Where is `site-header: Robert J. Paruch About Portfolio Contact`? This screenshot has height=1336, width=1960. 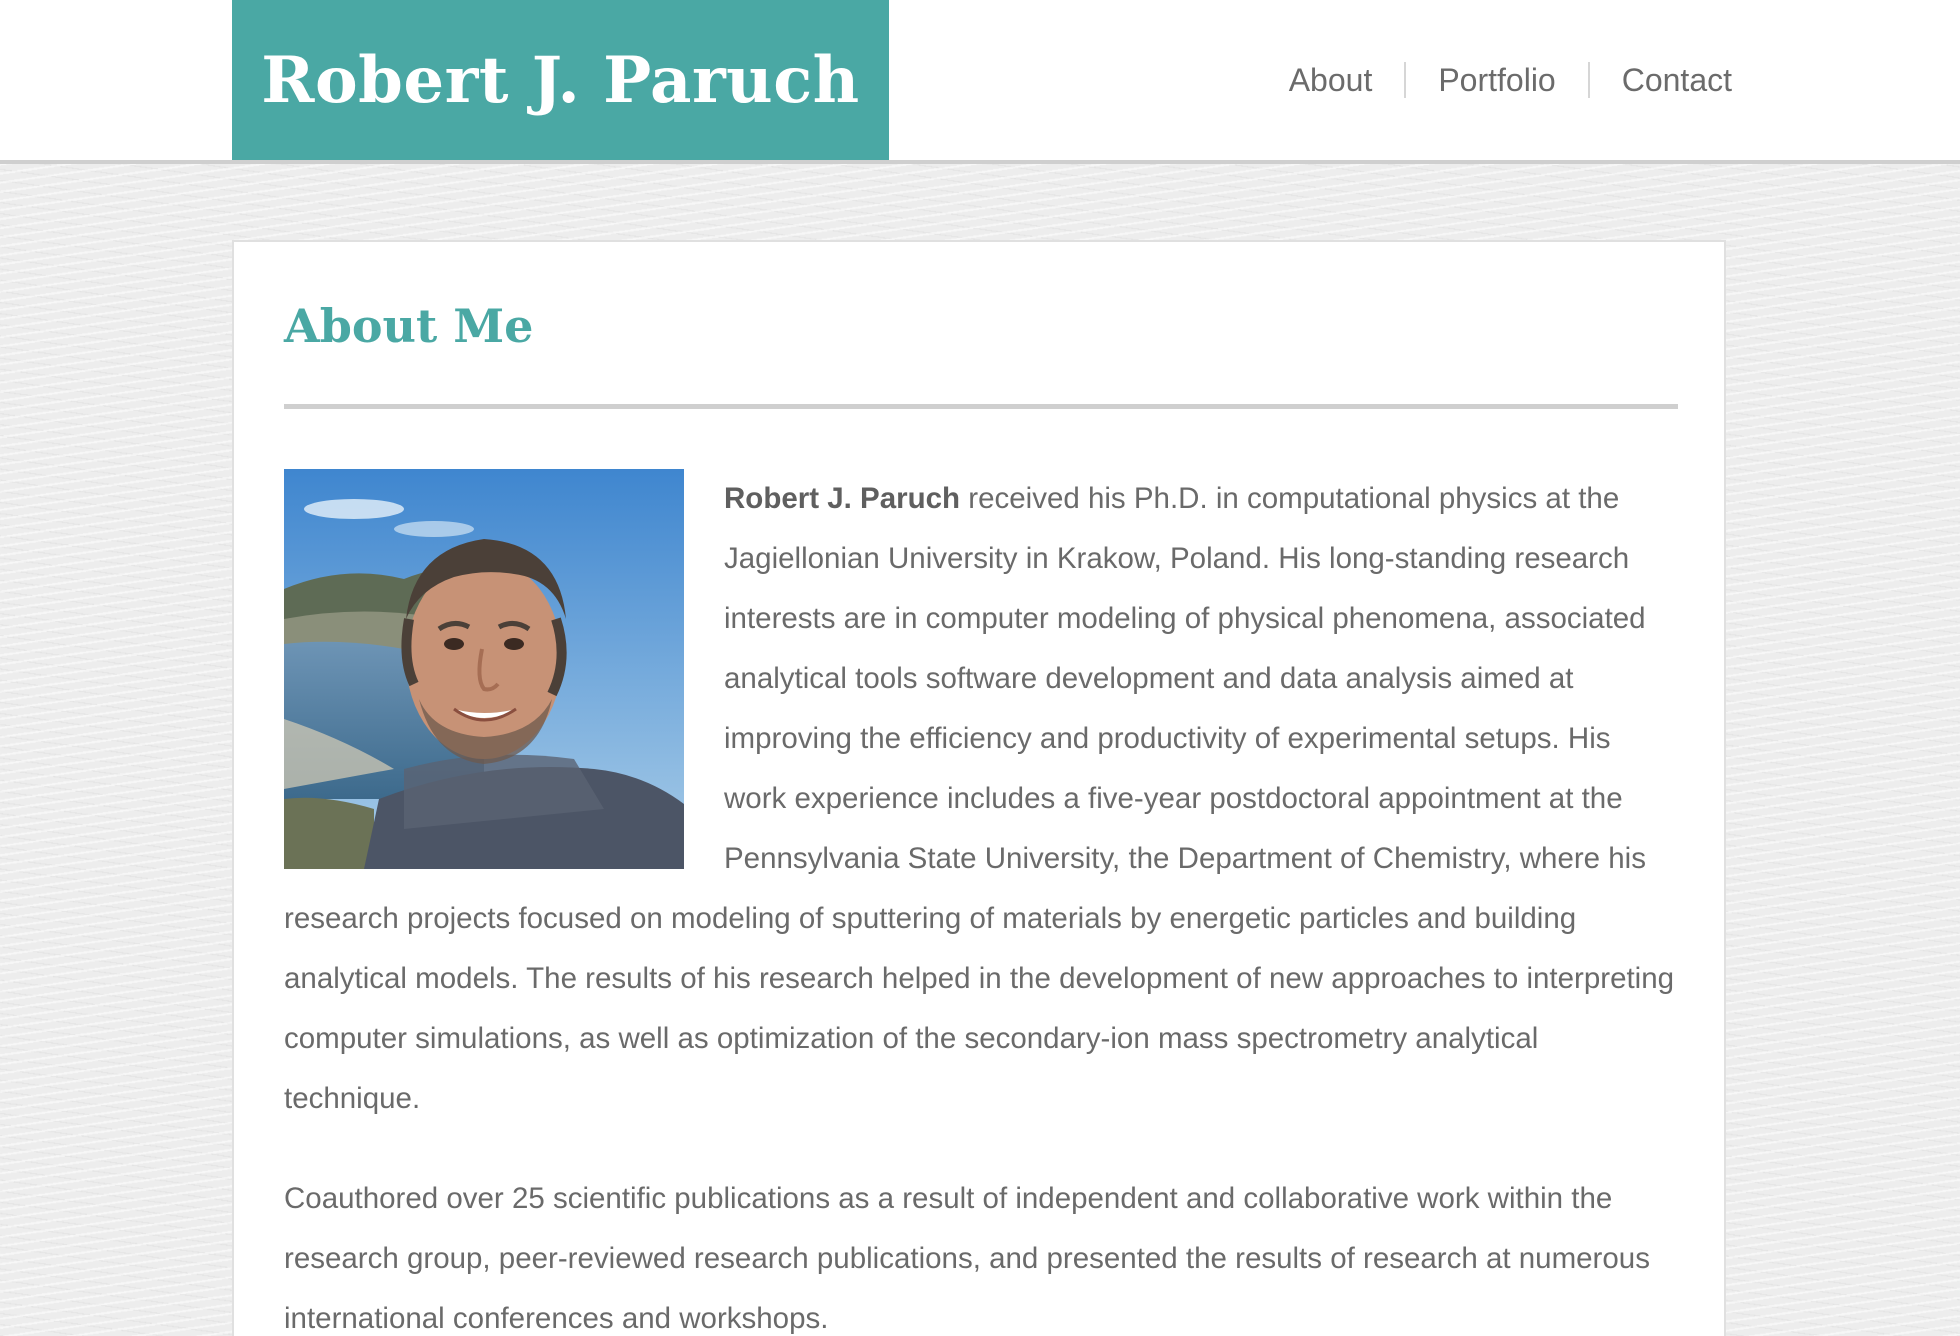 site-header: Robert J. Paruch About Portfolio Contact is located at coordinates (980, 82).